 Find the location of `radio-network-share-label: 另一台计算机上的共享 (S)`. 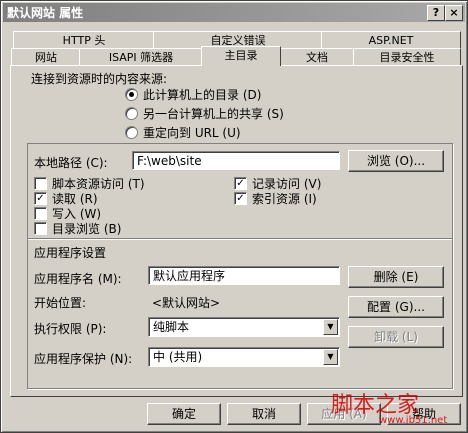

radio-network-share-label: 另一台计算机上的共享 (S) is located at coordinates (213, 114).